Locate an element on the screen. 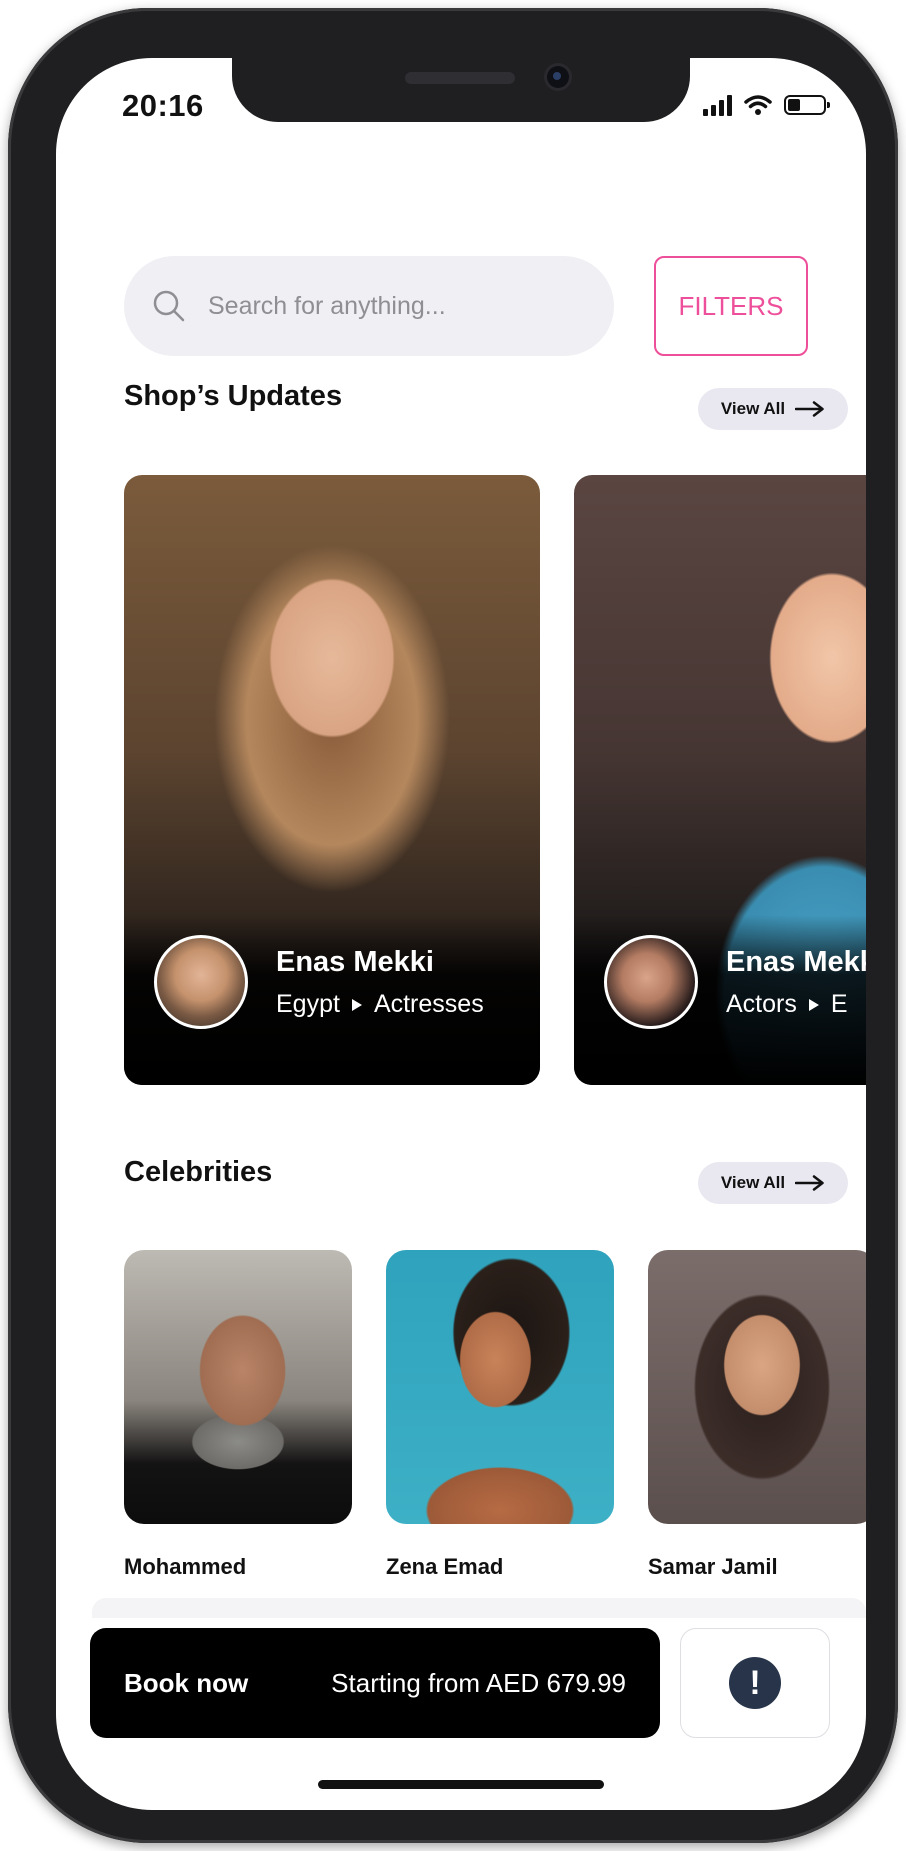 The height and width of the screenshot is (1851, 906). home-indicator is located at coordinates (461, 1784).